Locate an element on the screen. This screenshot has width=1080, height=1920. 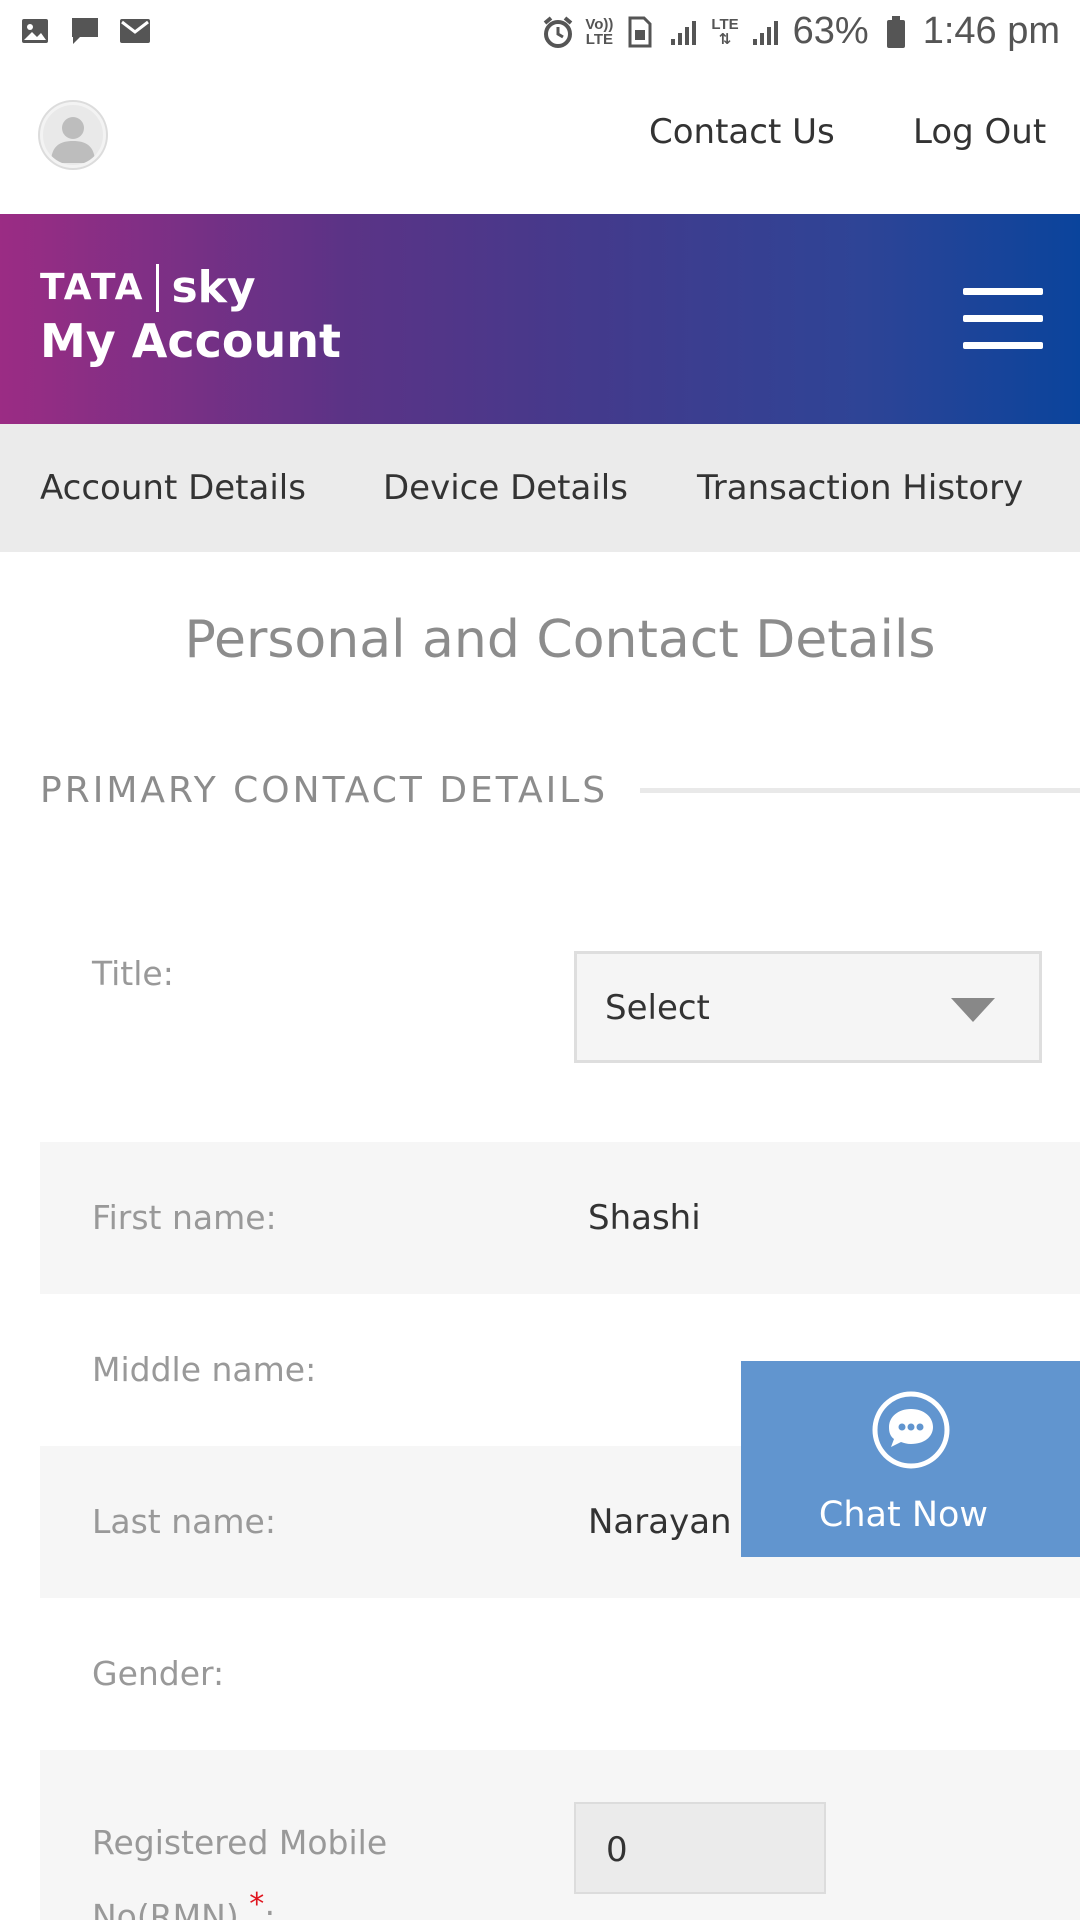
volte-icon: Vo)) LTE is located at coordinates (599, 32).